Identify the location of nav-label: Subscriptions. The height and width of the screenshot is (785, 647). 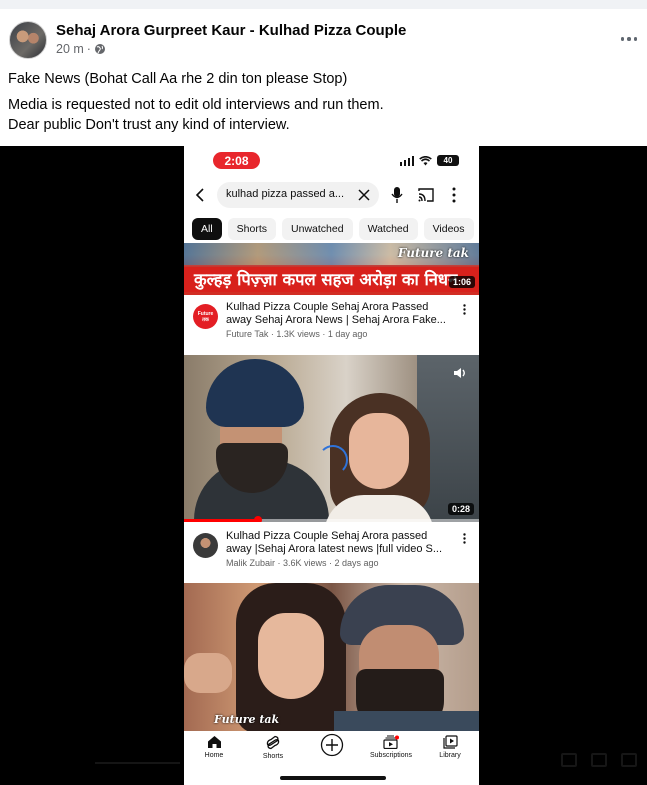
(391, 755).